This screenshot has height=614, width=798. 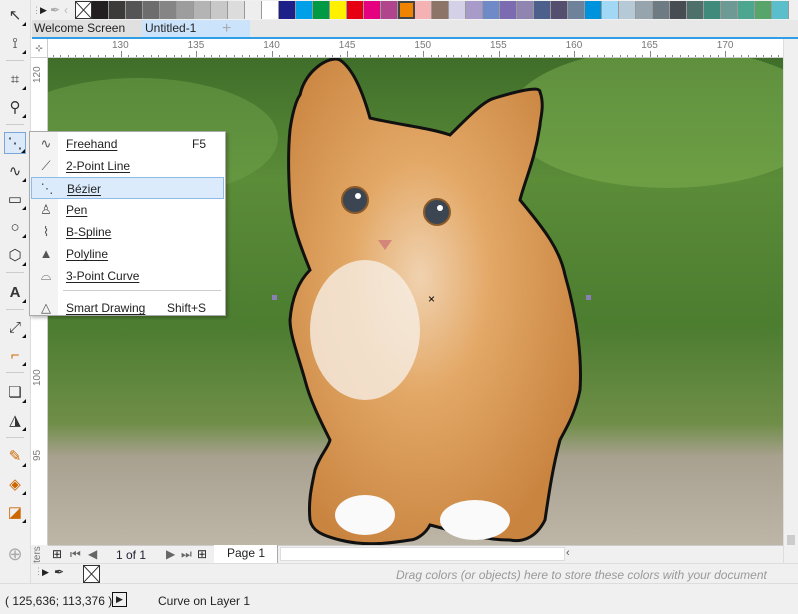 What do you see at coordinates (415, 29) in the screenshot?
I see `document-tabs: Welcome Screen Untitled-1 +` at bounding box center [415, 29].